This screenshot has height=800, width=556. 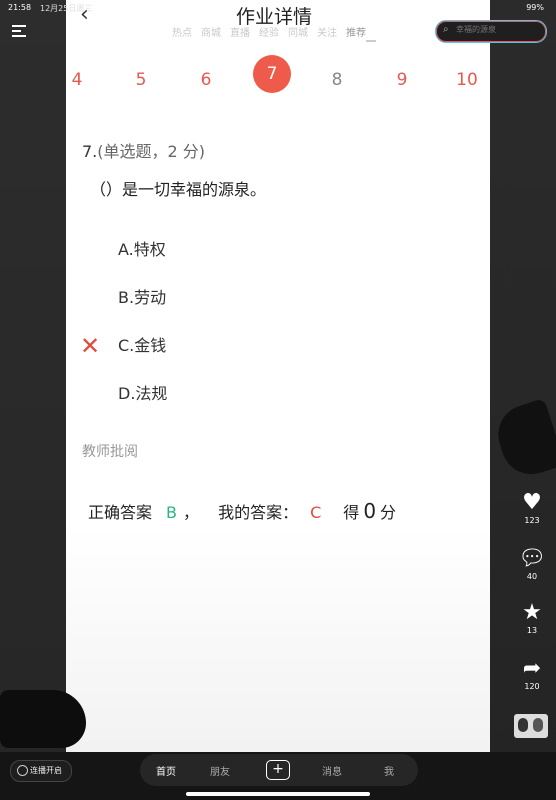 What do you see at coordinates (84, 14) in the screenshot?
I see `back-arrow-icon: ‹` at bounding box center [84, 14].